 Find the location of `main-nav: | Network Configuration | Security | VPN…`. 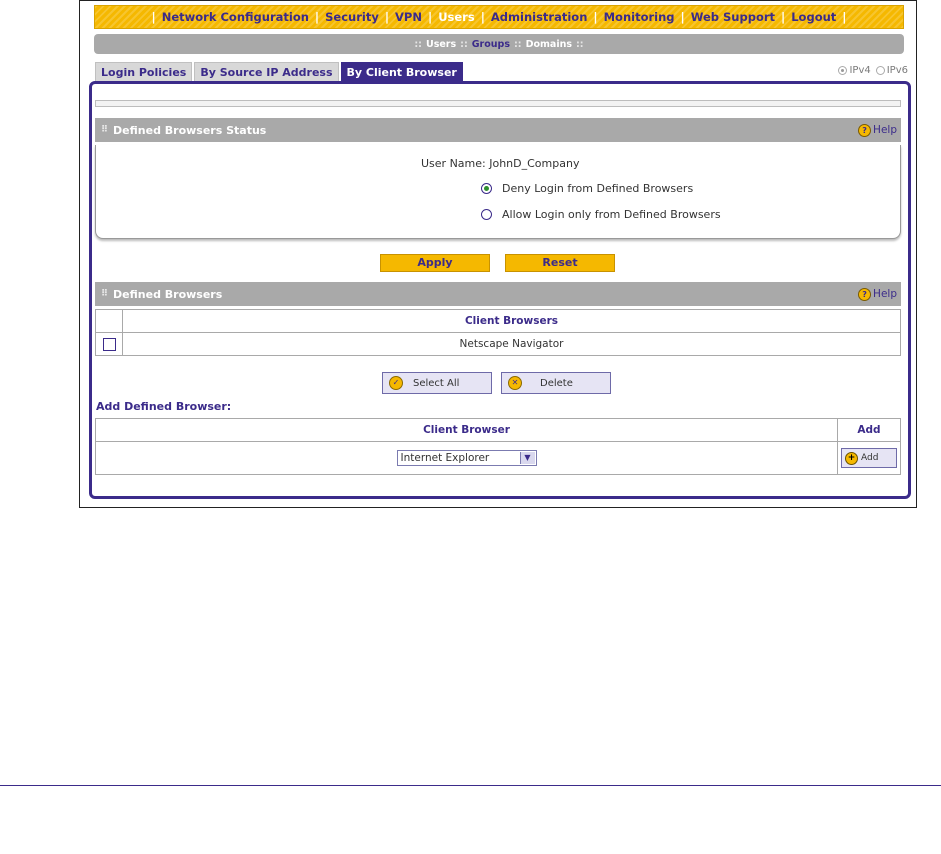

main-nav: | Network Configuration | Security | VPN… is located at coordinates (499, 17).